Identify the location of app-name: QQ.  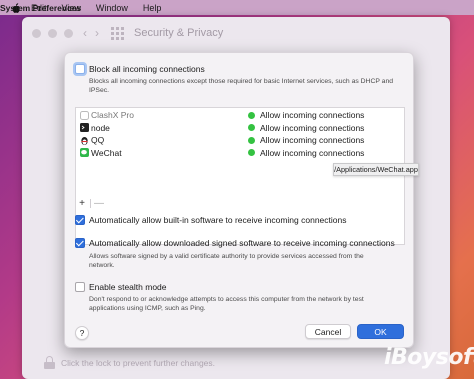
(98, 140).